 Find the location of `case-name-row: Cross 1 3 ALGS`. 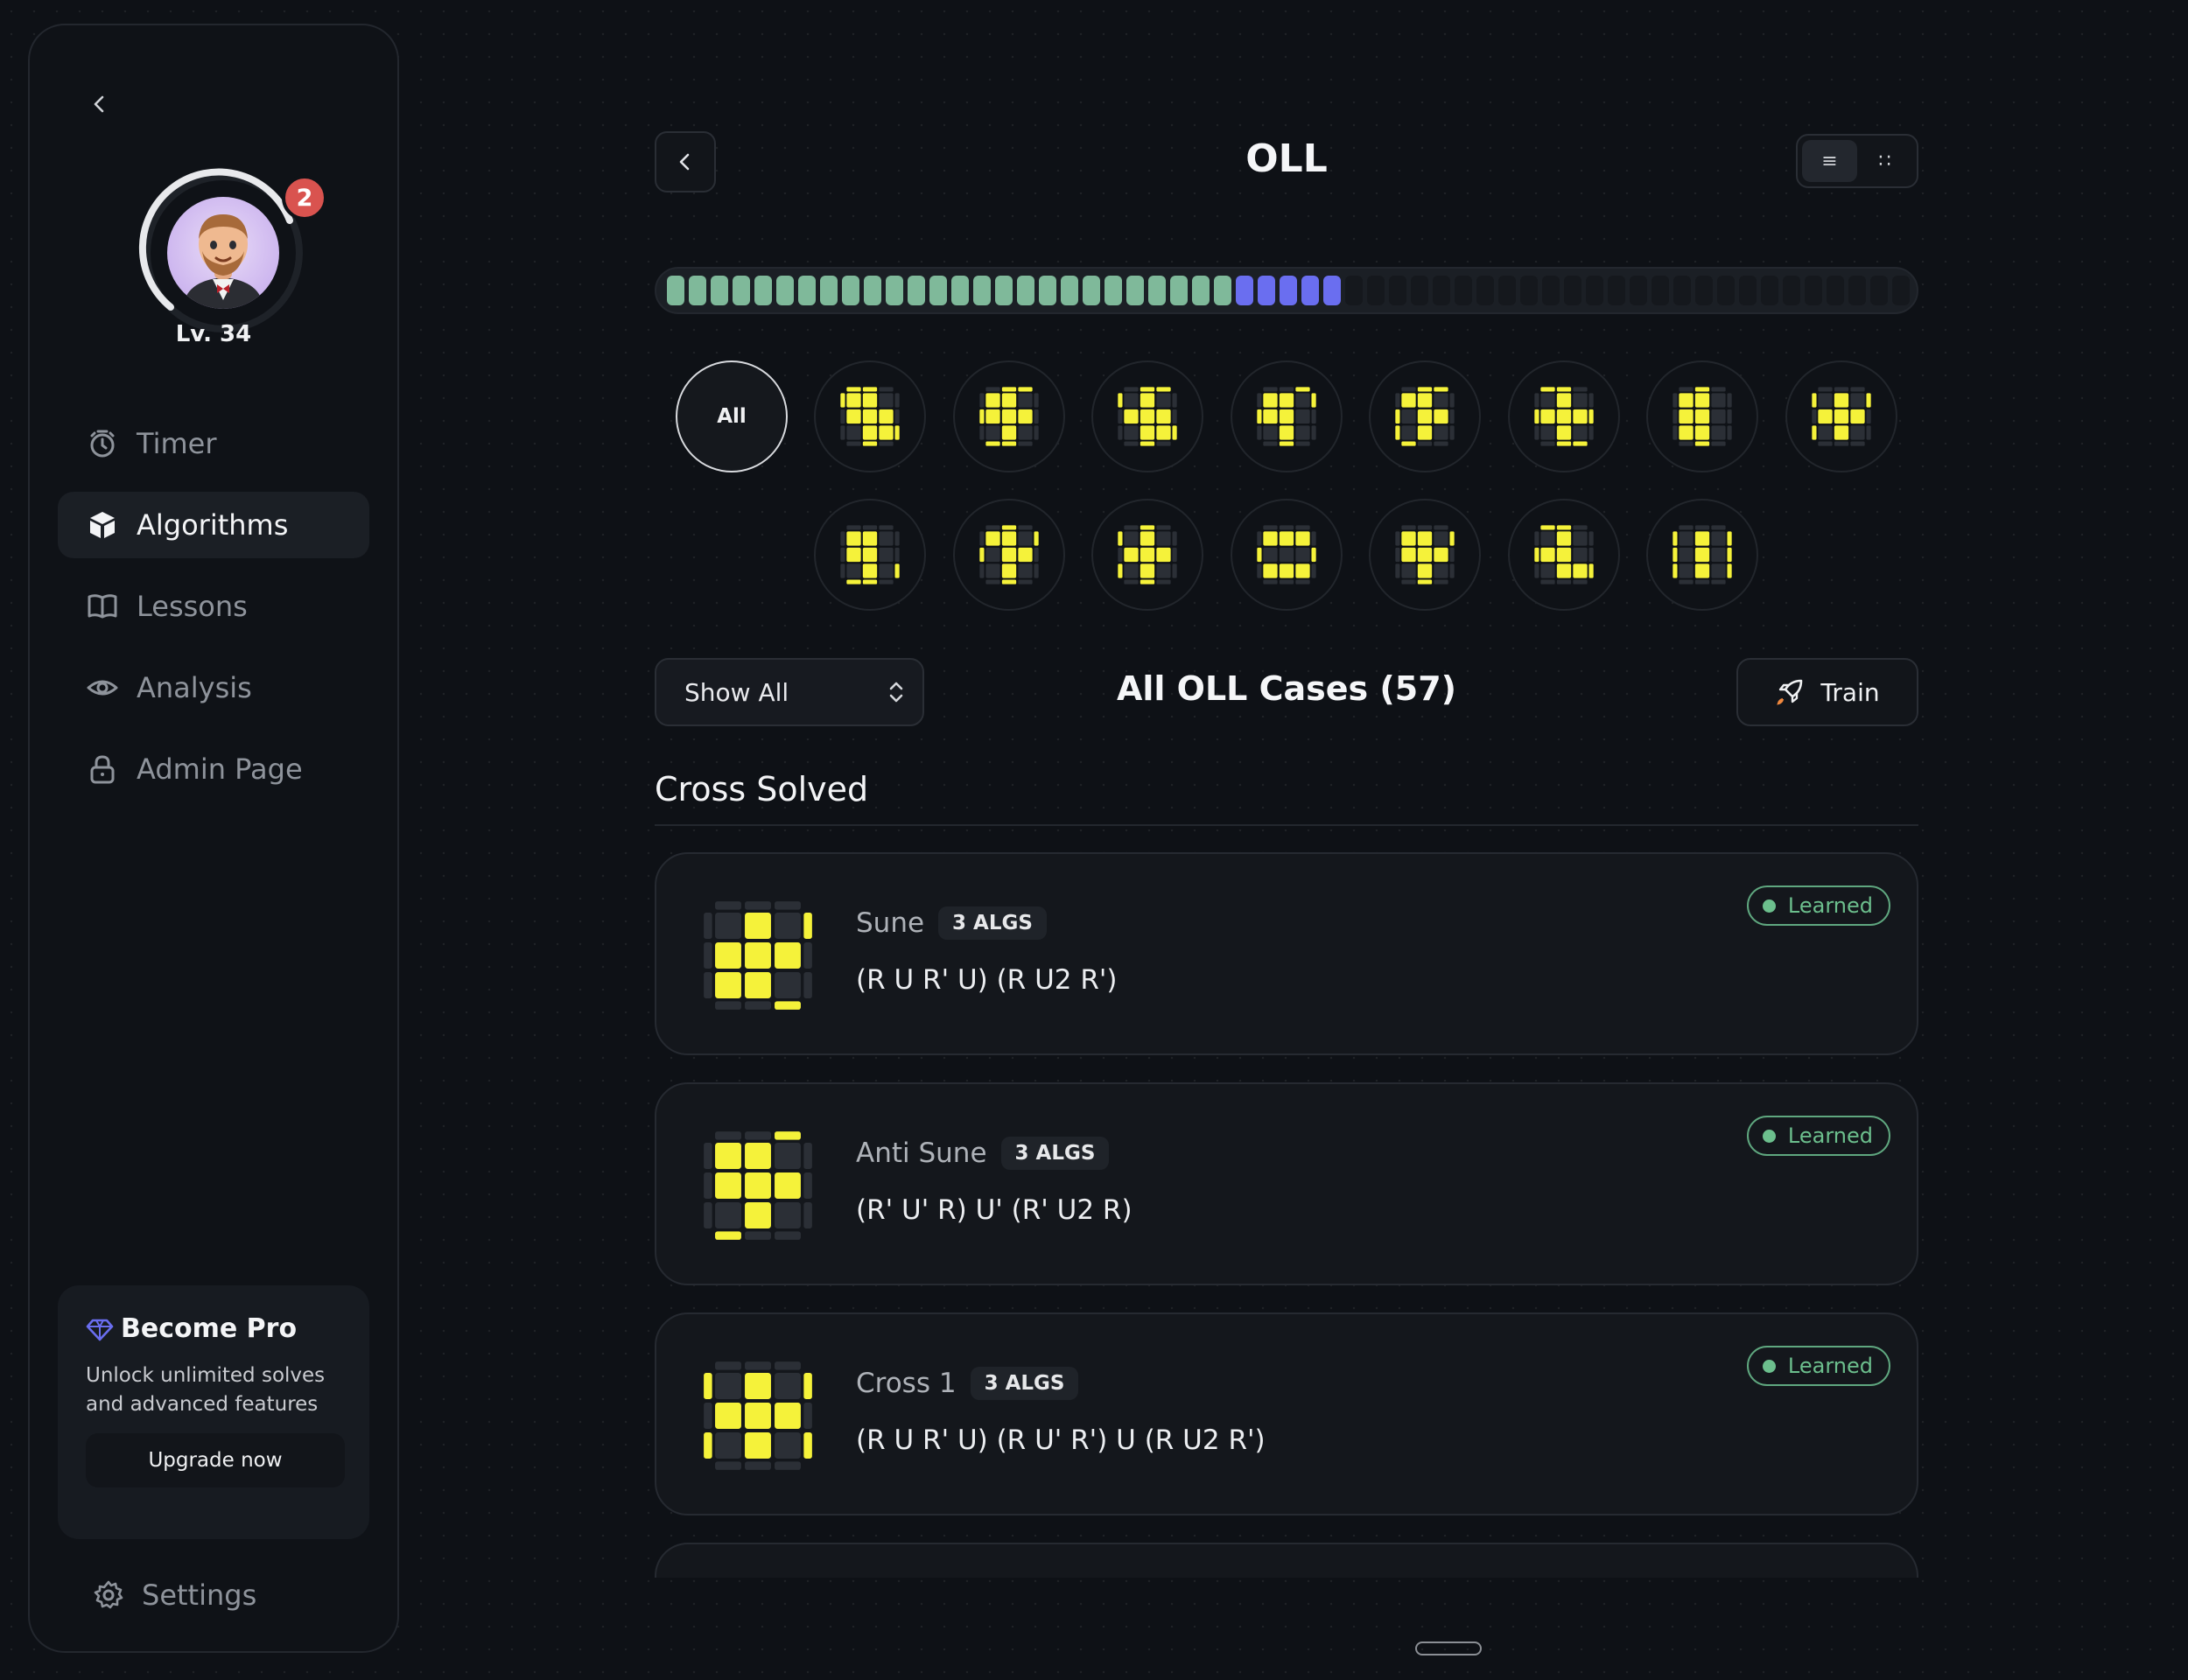

case-name-row: Cross 1 3 ALGS is located at coordinates (967, 1383).